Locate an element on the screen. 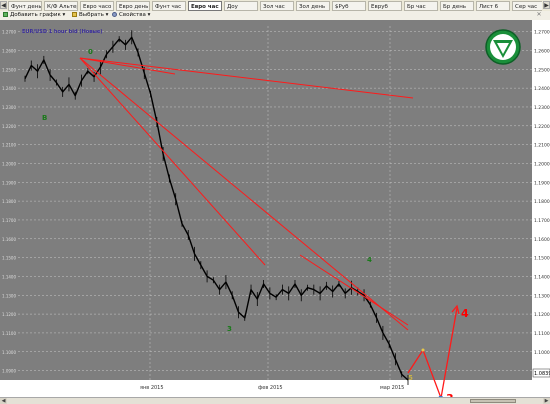 The height and width of the screenshot is (404, 550). y-tick-label-left: 1.1900 is located at coordinates (9, 182).